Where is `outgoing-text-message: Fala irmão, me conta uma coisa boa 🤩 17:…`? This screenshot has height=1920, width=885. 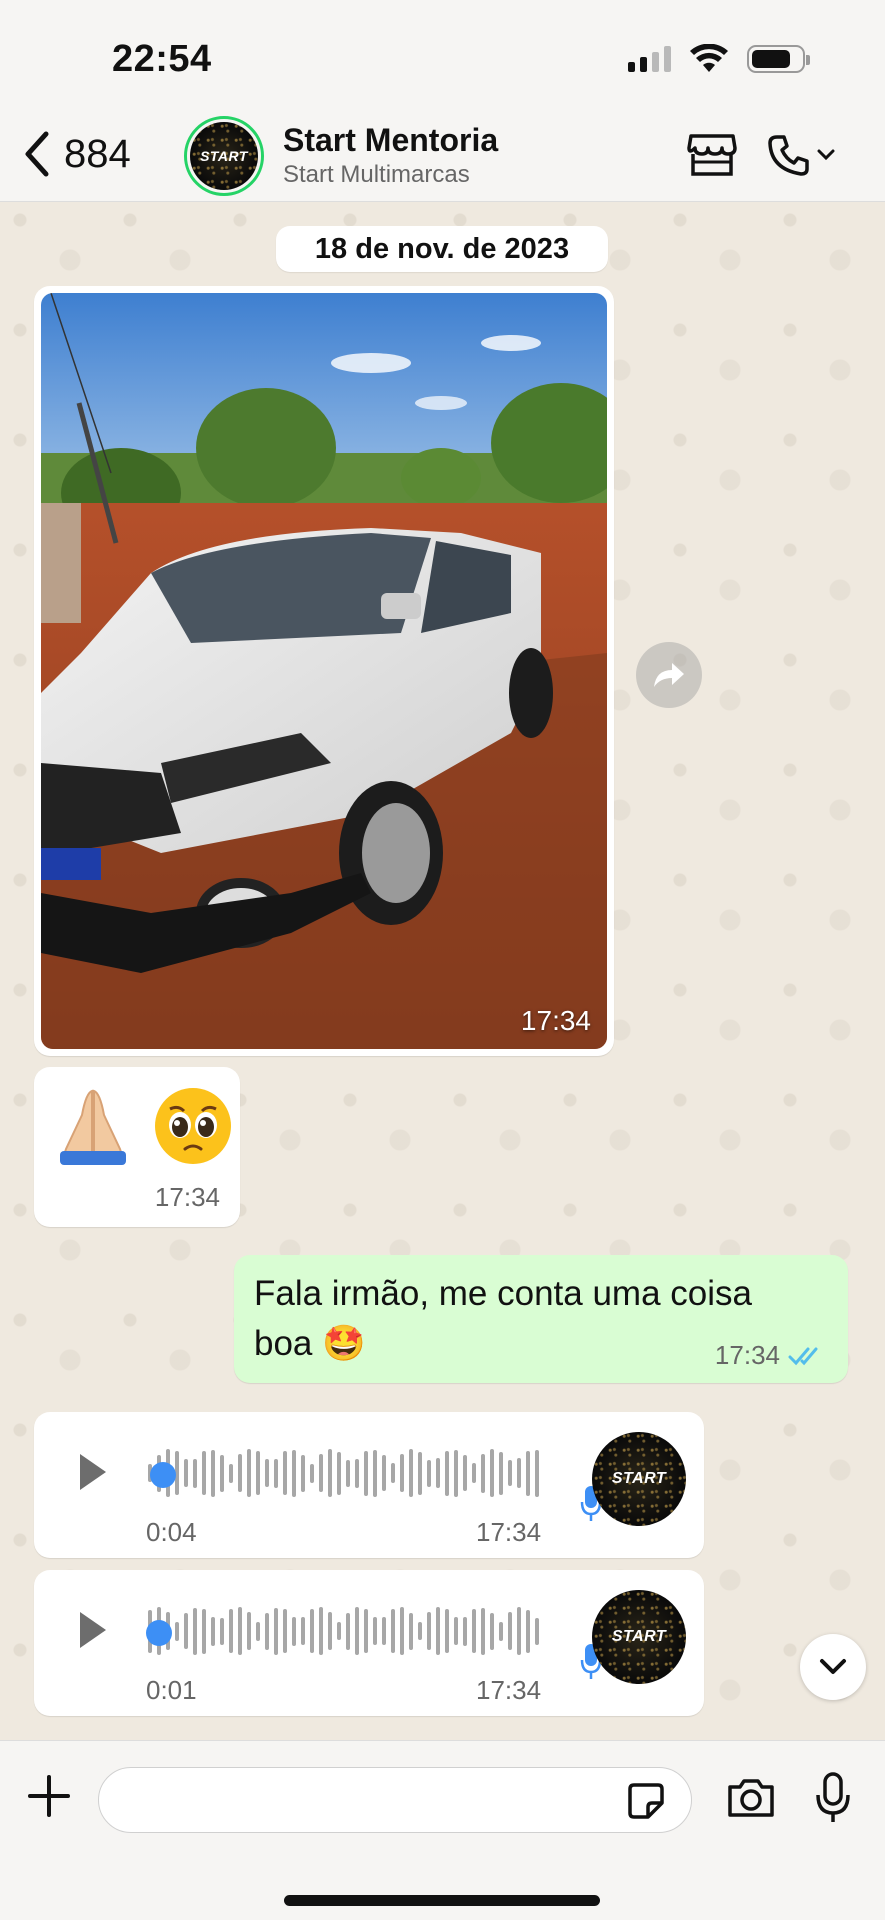
outgoing-text-message: Fala irmão, me conta uma coisa boa 🤩 17:… is located at coordinates (541, 1319).